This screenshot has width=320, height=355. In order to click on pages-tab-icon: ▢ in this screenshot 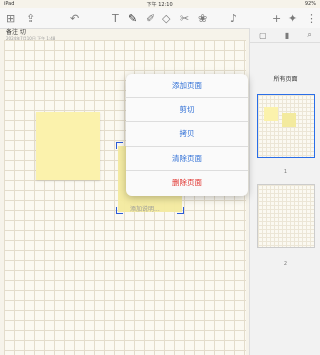, I will do `click(263, 35)`.